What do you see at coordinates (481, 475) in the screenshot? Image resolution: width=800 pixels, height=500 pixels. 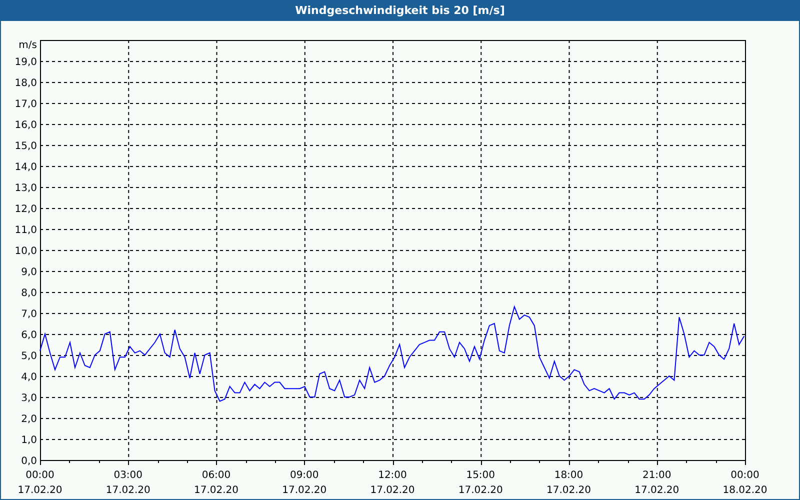 I see `x-axis-label: 15:00` at bounding box center [481, 475].